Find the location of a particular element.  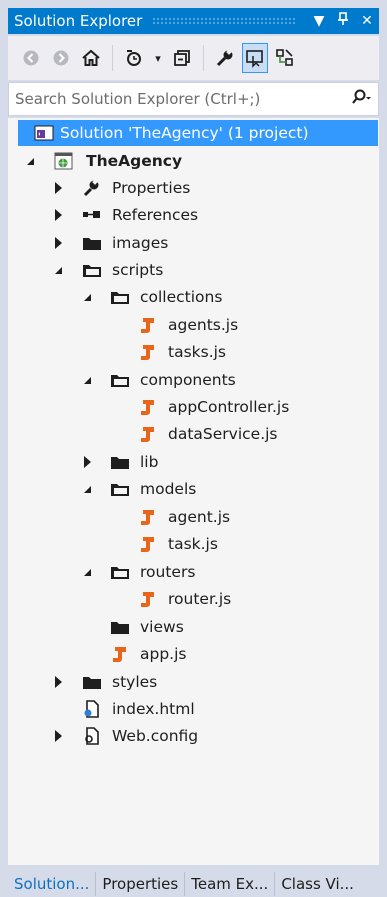

tree-item-label: app.js is located at coordinates (163, 654).